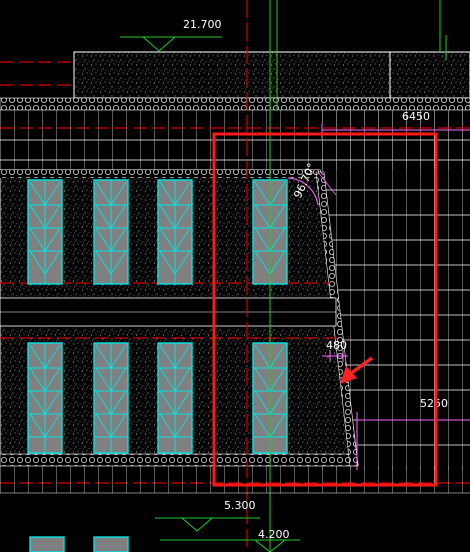 The height and width of the screenshot is (552, 470). I want to click on dimension-label-right: 5250, so click(434, 403).